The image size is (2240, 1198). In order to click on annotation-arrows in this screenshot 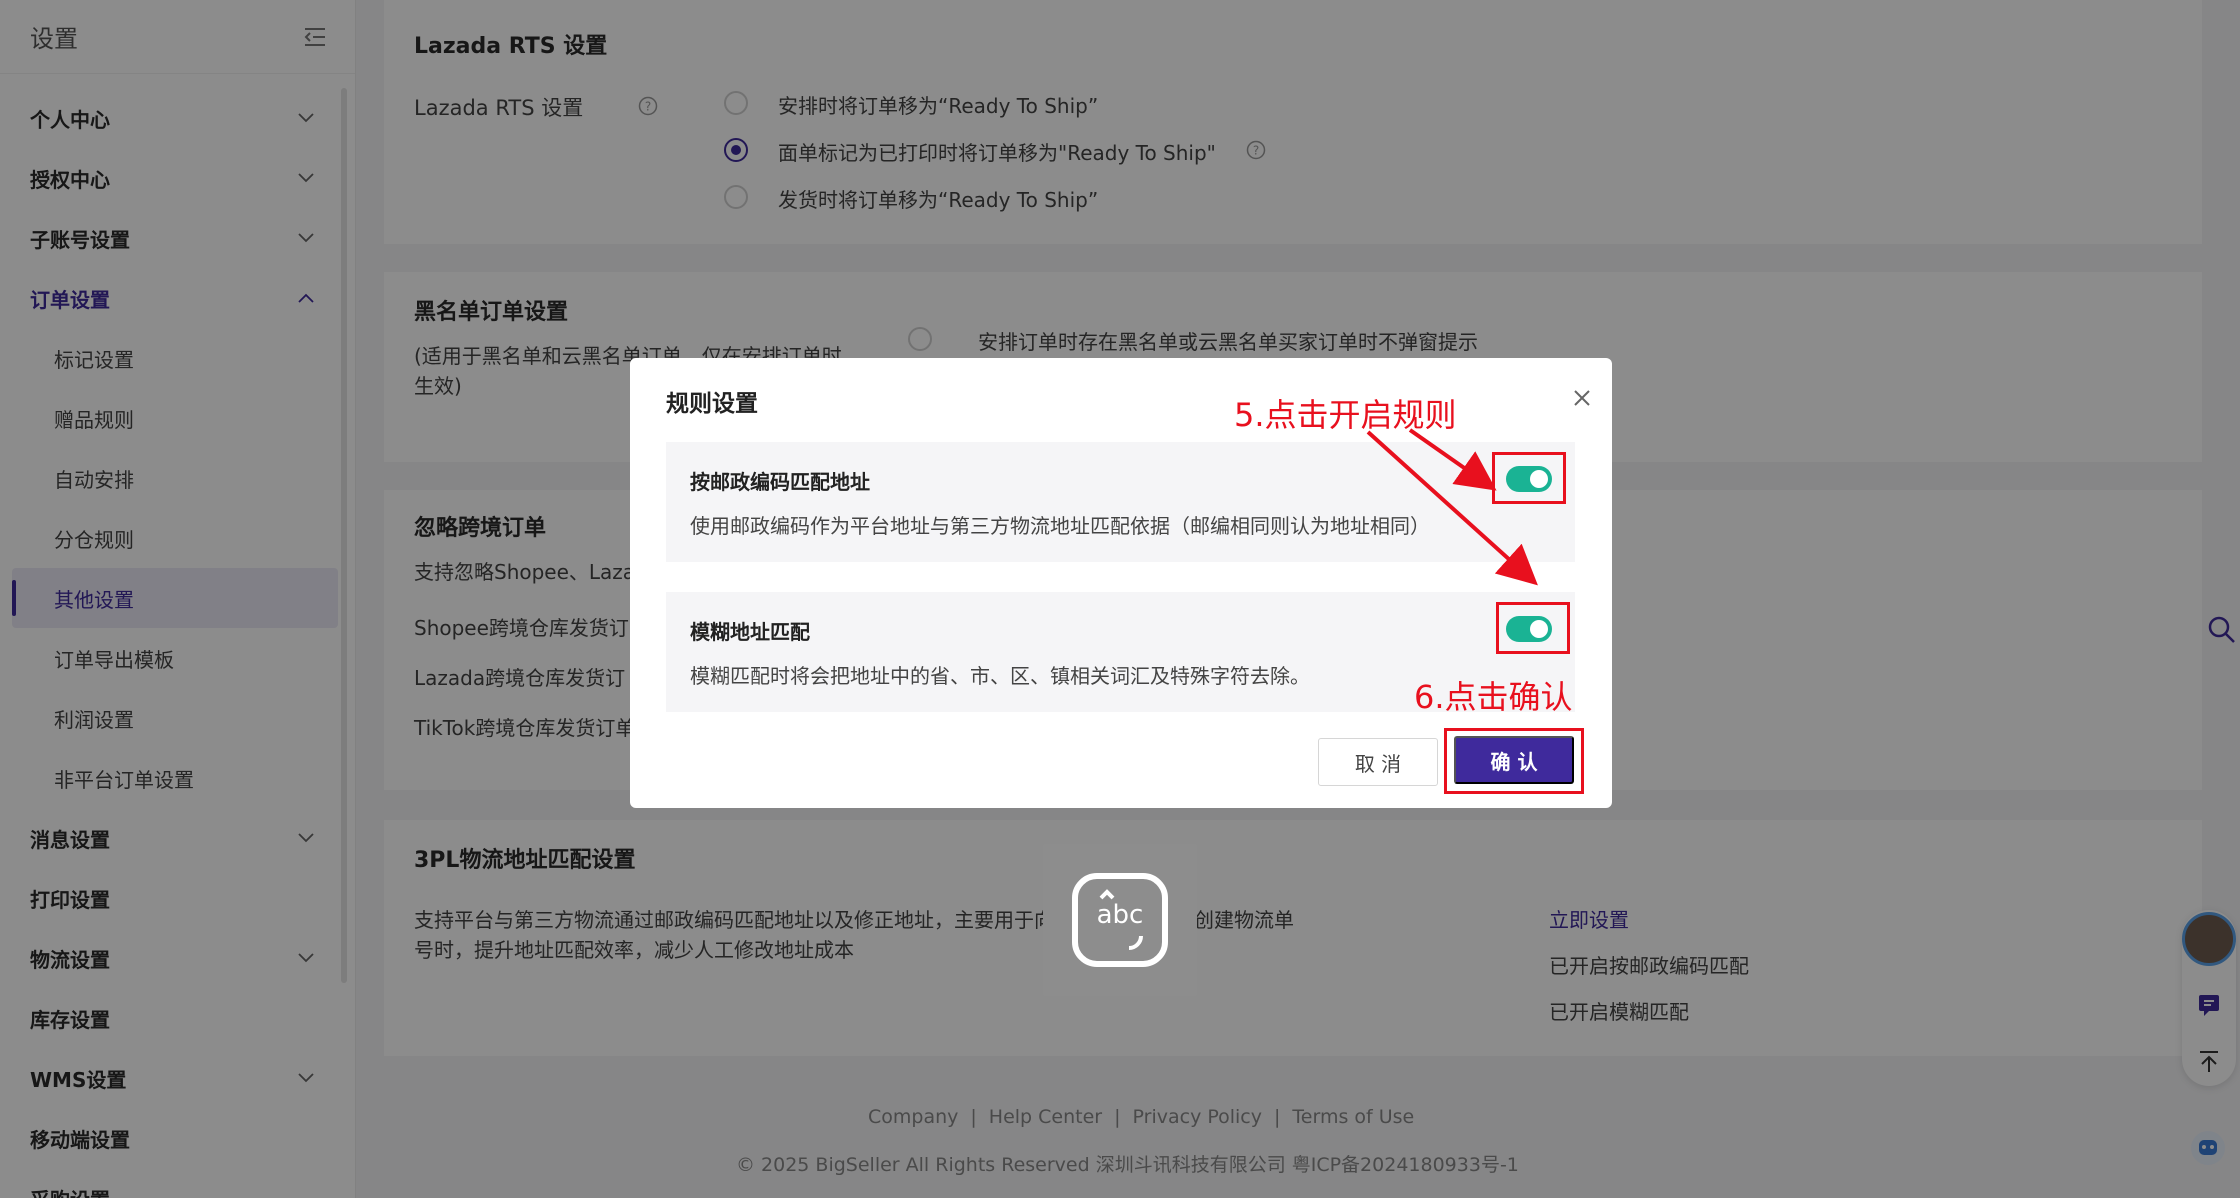, I will do `click(1452, 507)`.